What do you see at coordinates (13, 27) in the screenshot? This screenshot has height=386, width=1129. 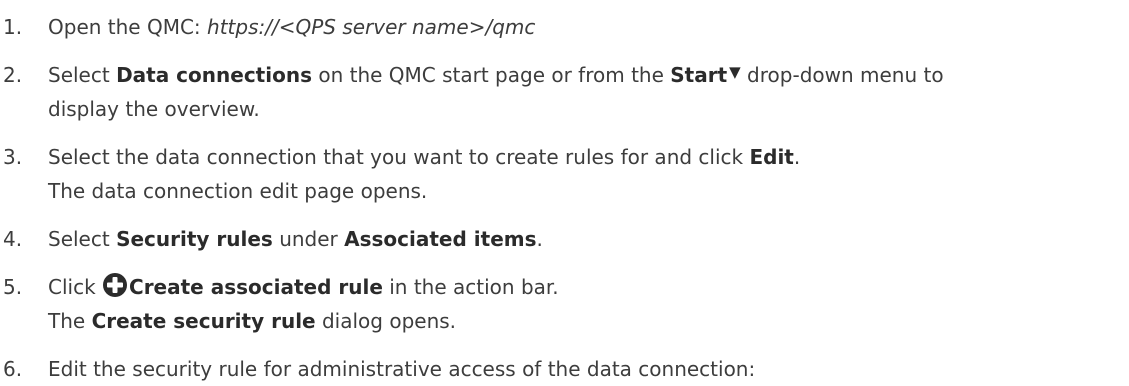 I see `step-number: 1.` at bounding box center [13, 27].